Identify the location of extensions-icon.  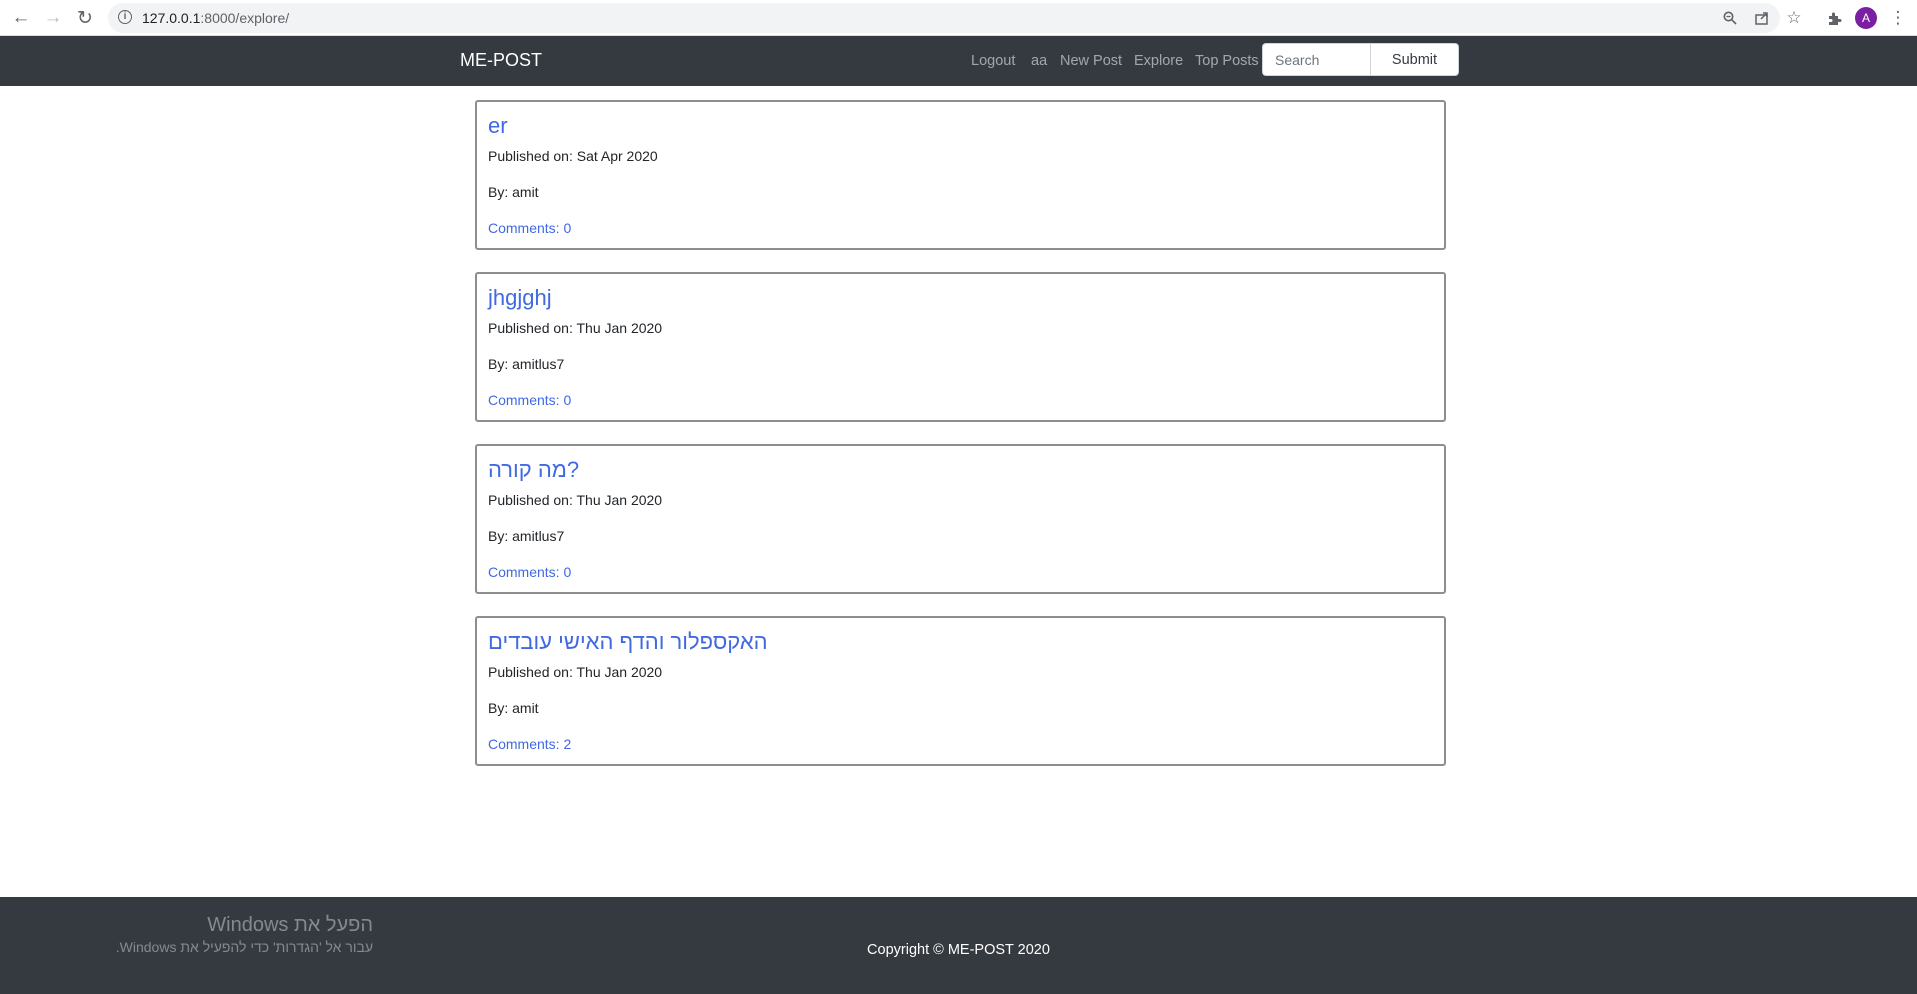
(1834, 18).